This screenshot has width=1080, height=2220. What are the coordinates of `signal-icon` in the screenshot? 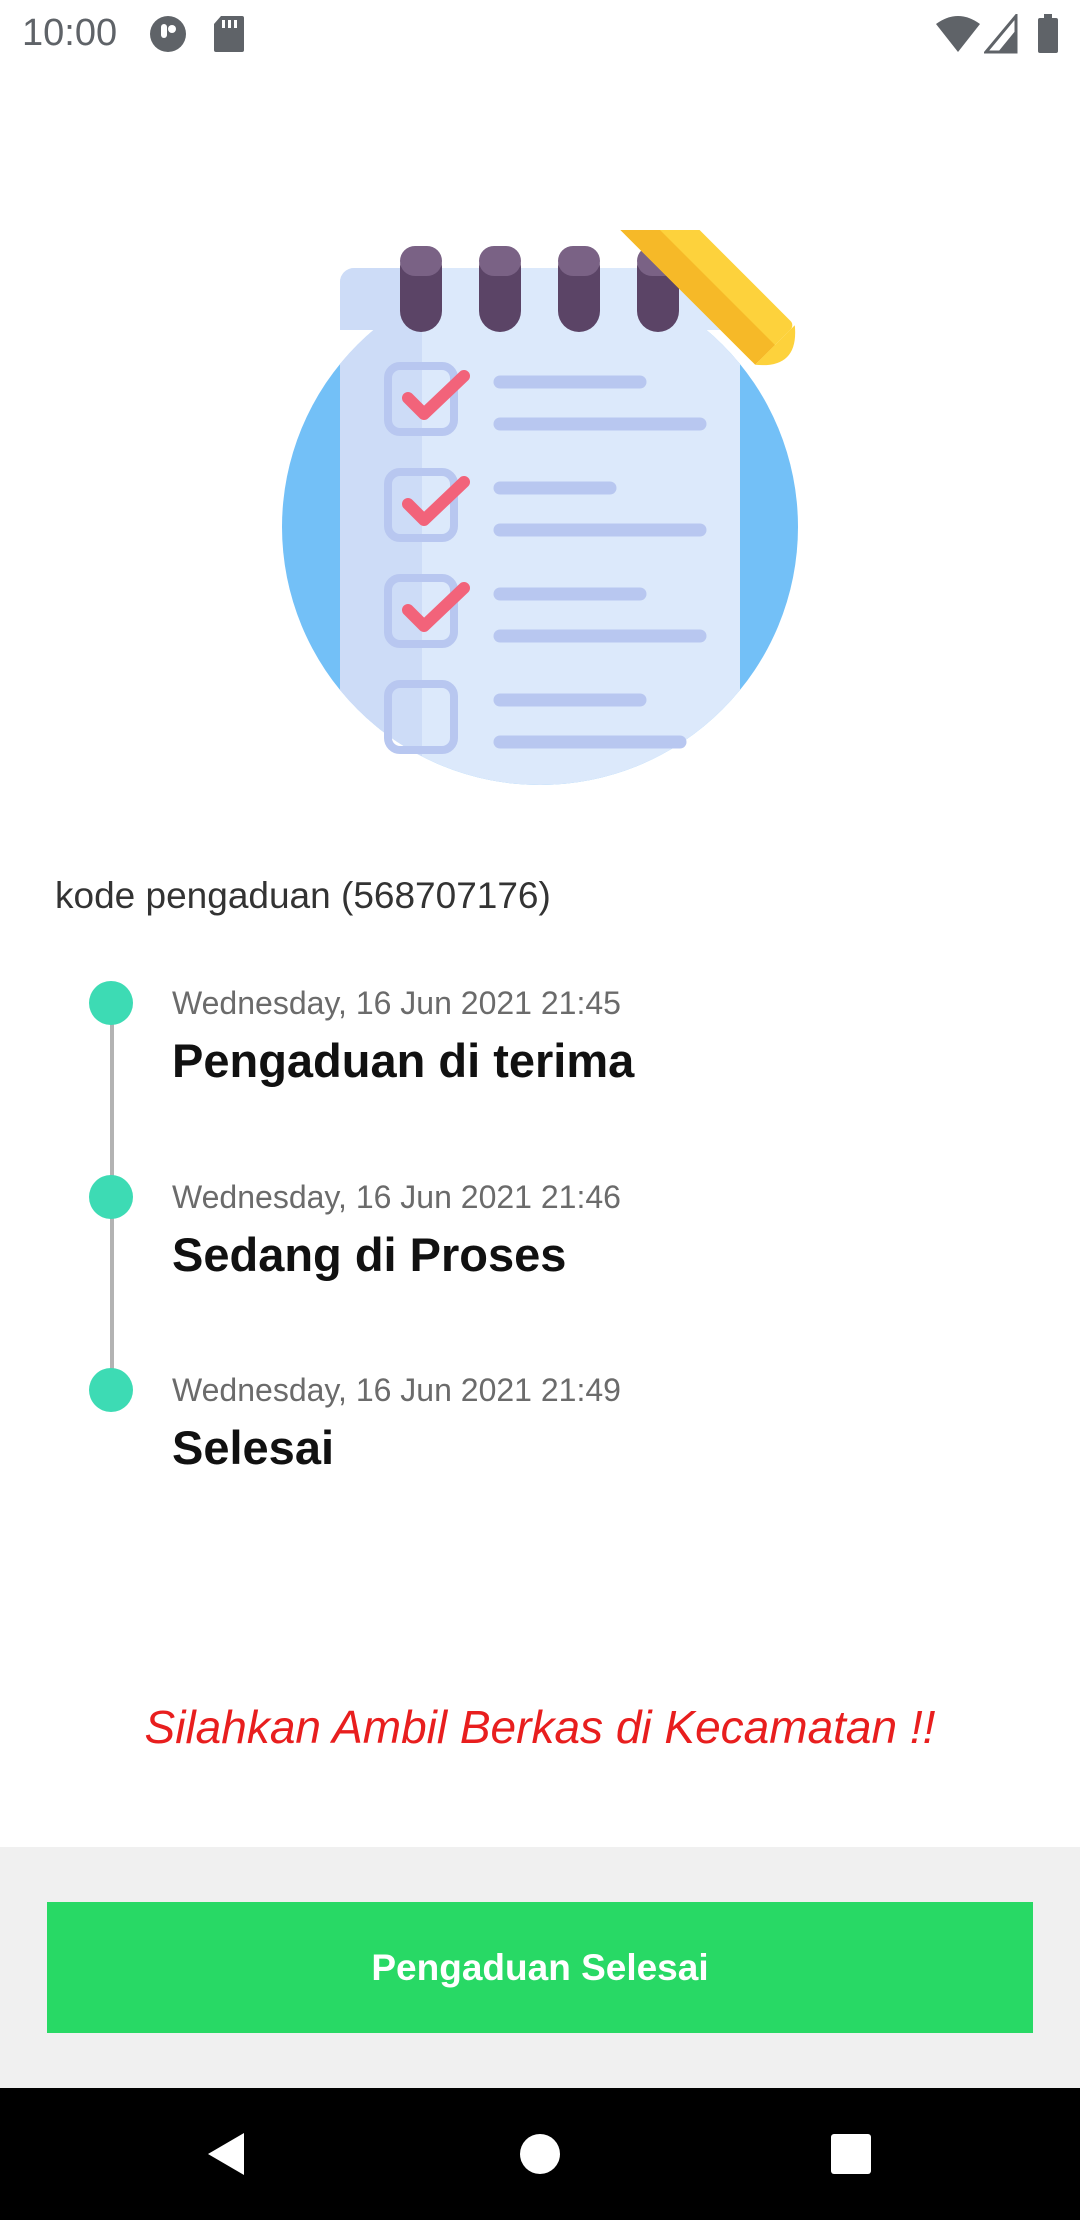 It's located at (1000, 35).